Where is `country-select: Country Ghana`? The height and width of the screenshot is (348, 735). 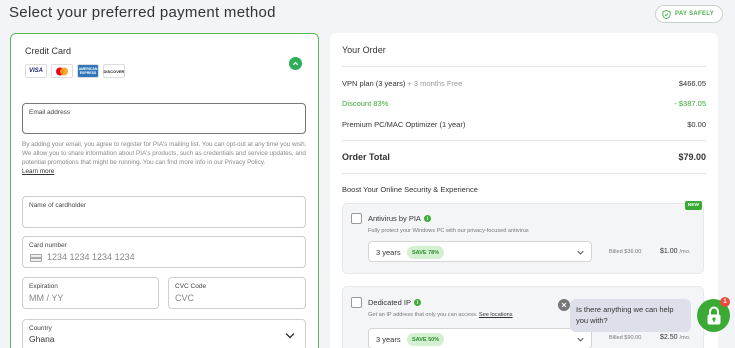 country-select: Country Ghana is located at coordinates (164, 333).